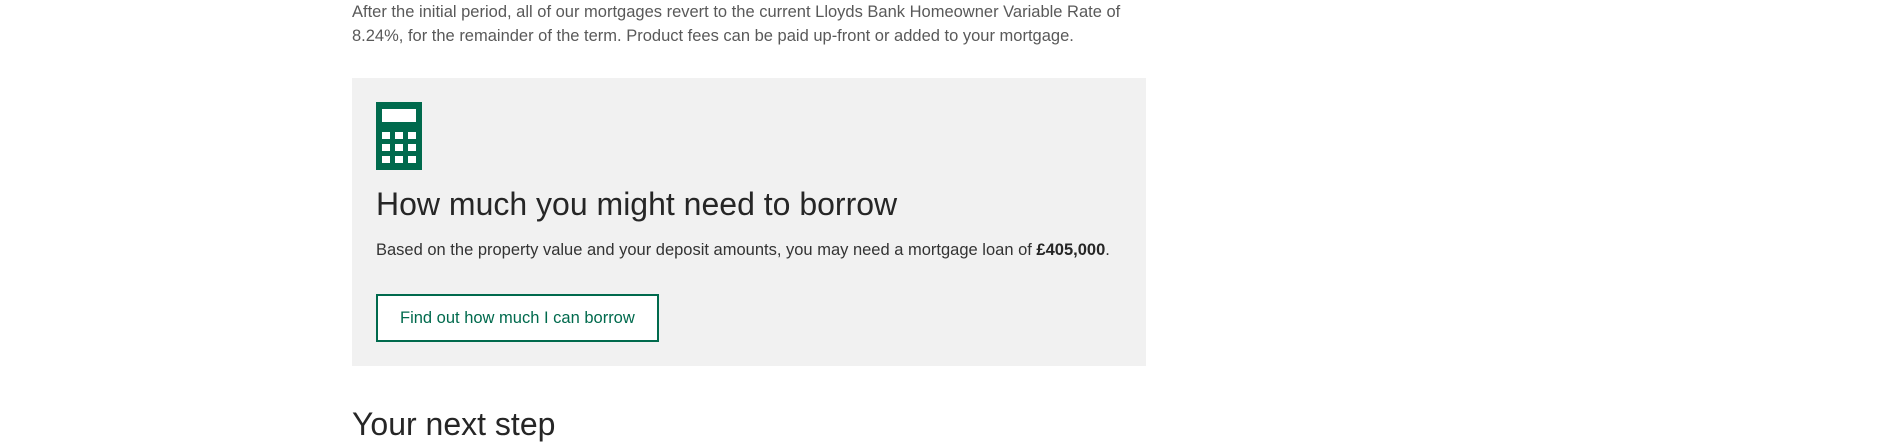 The height and width of the screenshot is (446, 1898). I want to click on borrow-estimate-suffix: ., so click(1107, 250).